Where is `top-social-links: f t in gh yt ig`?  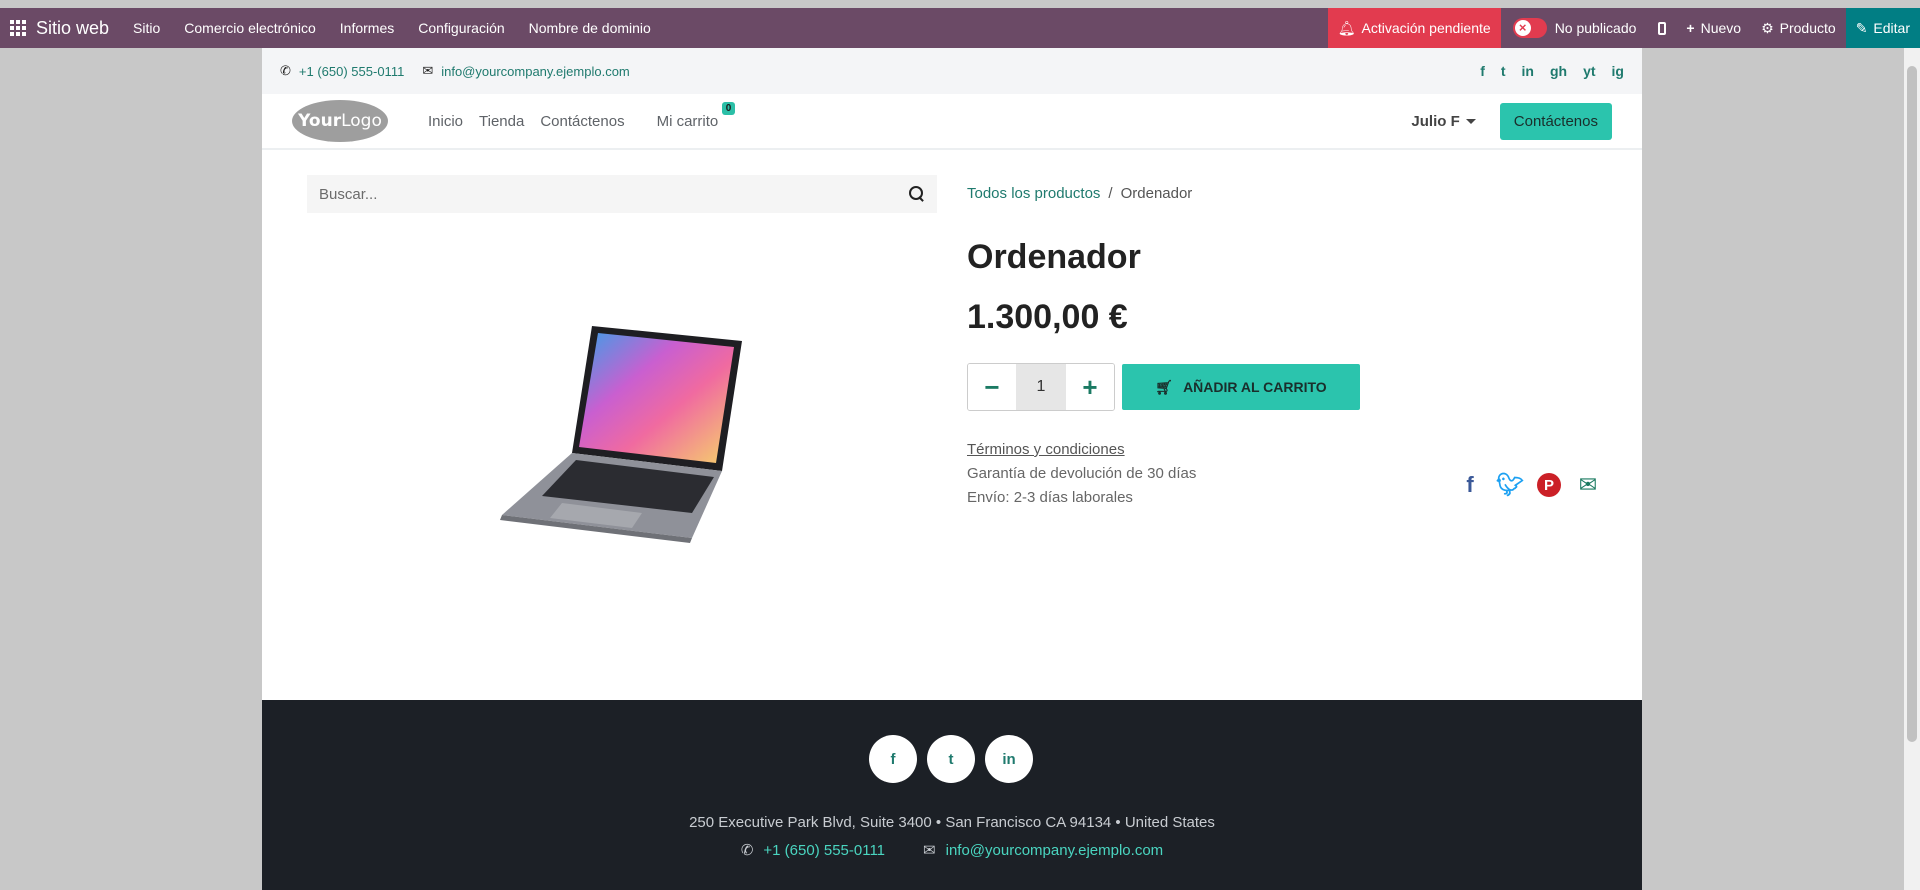
top-social-links: f t in gh yt ig is located at coordinates (1552, 71).